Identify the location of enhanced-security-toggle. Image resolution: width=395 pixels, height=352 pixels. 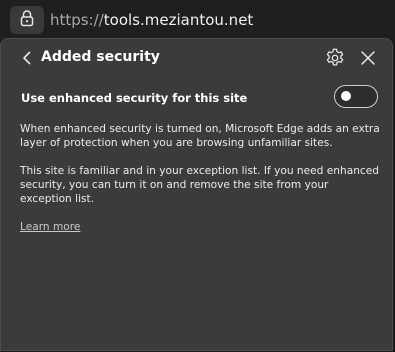
(356, 96).